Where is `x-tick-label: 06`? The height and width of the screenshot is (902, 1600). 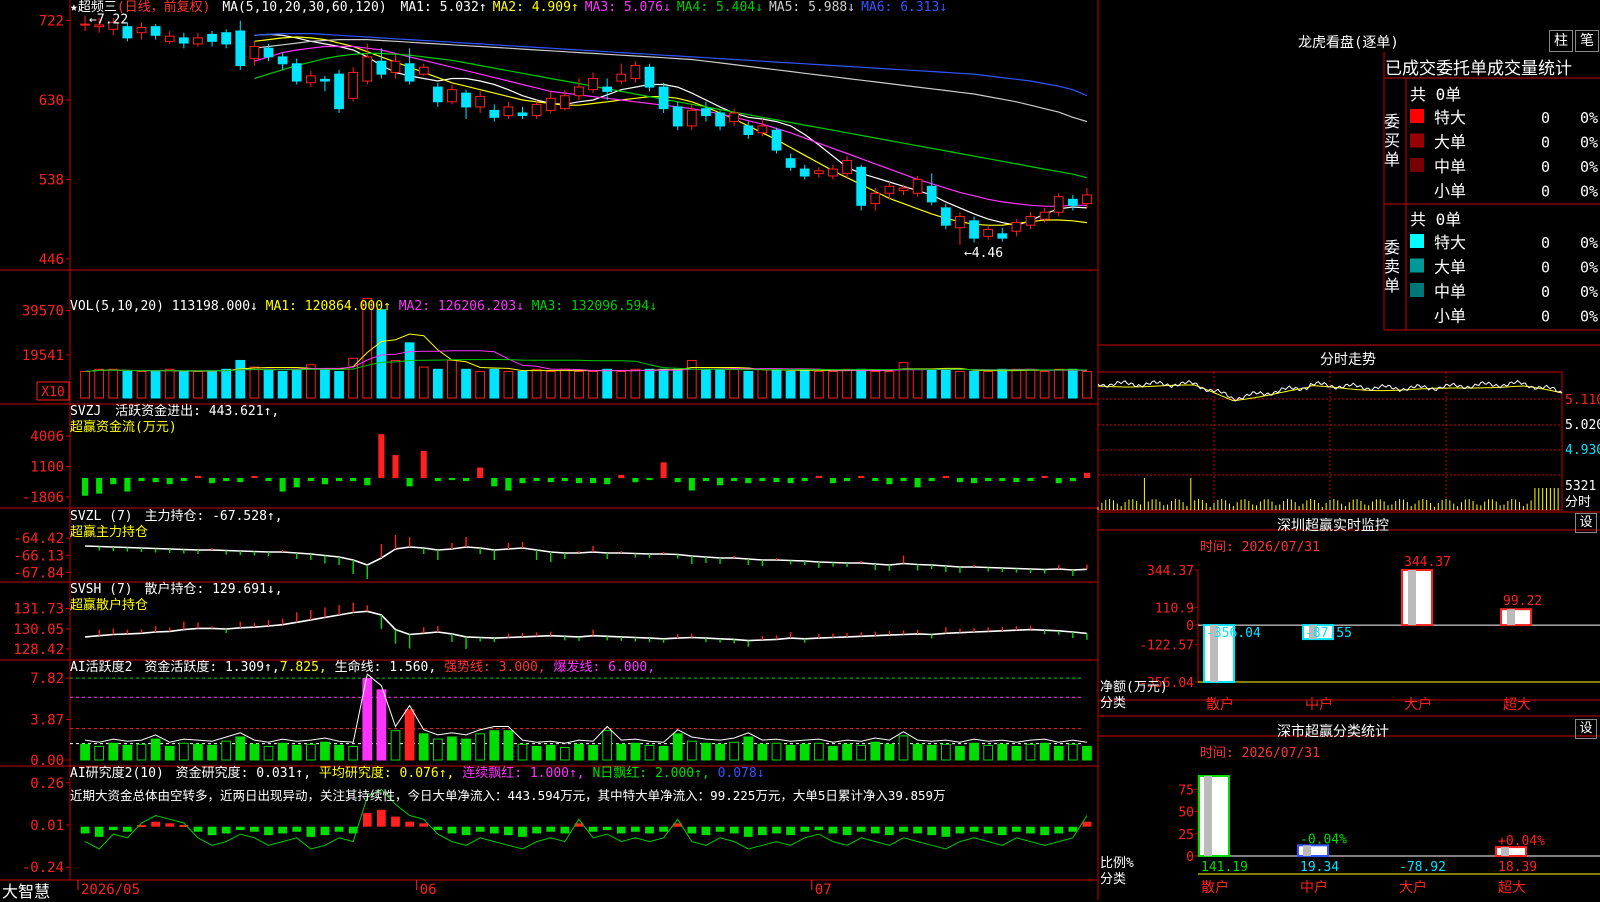 x-tick-label: 06 is located at coordinates (428, 890).